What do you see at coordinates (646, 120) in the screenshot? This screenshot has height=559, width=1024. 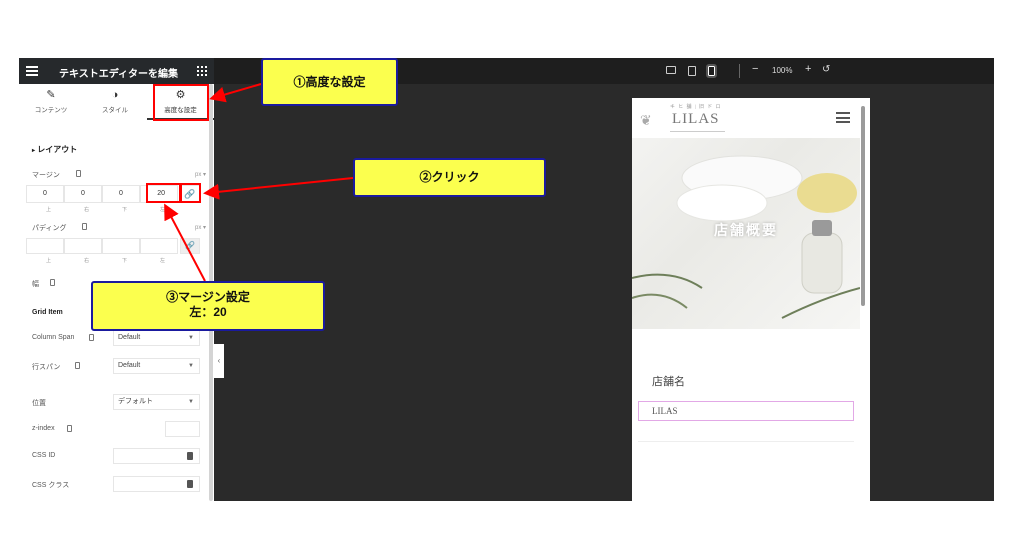 I see `leaf-logo-icon: ❦` at bounding box center [646, 120].